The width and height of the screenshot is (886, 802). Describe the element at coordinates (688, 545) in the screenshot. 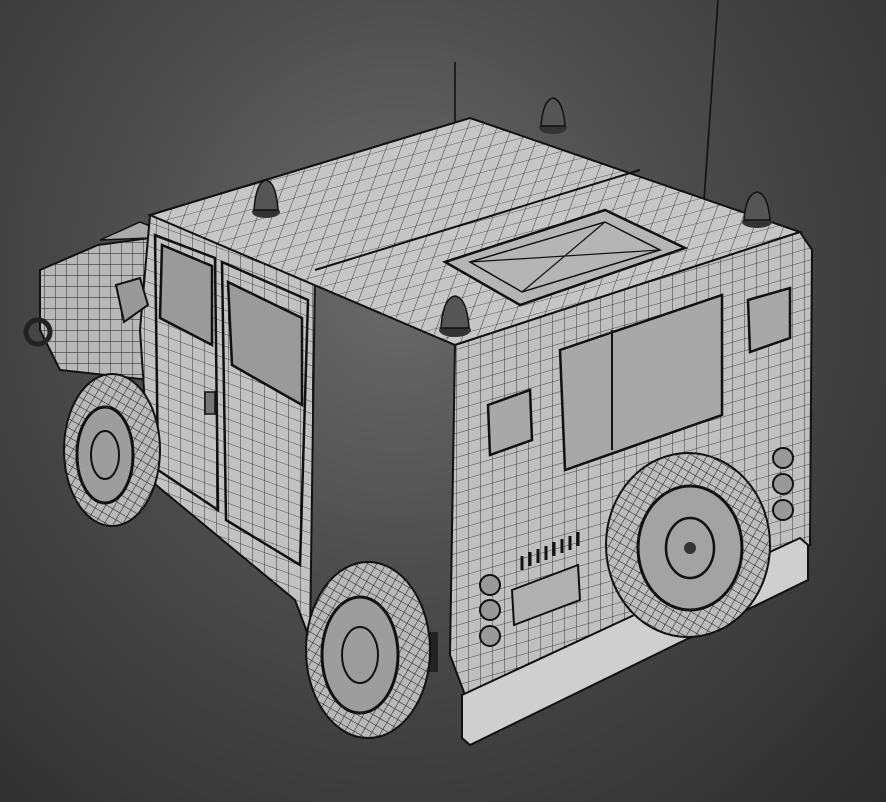

I see `spare-tire` at that location.